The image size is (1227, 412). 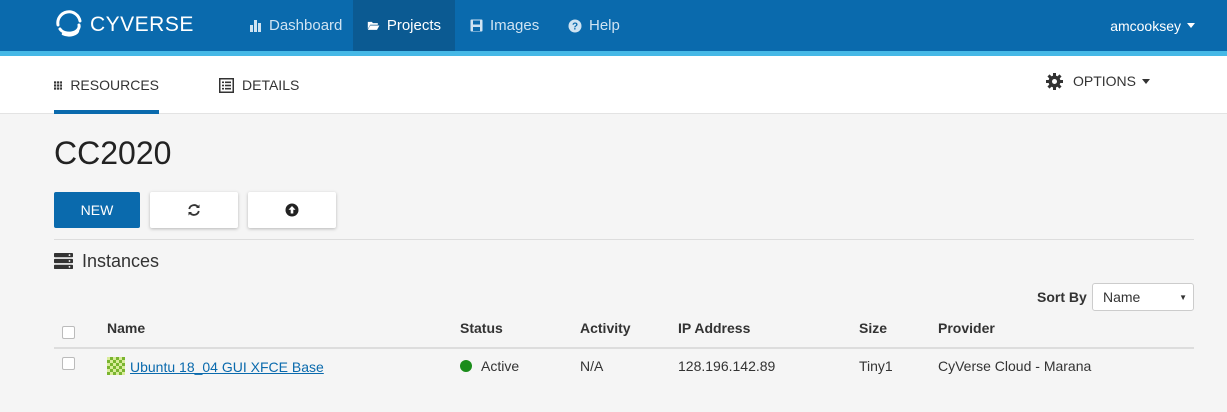 I want to click on tab-details: DETAILS, so click(x=259, y=85).